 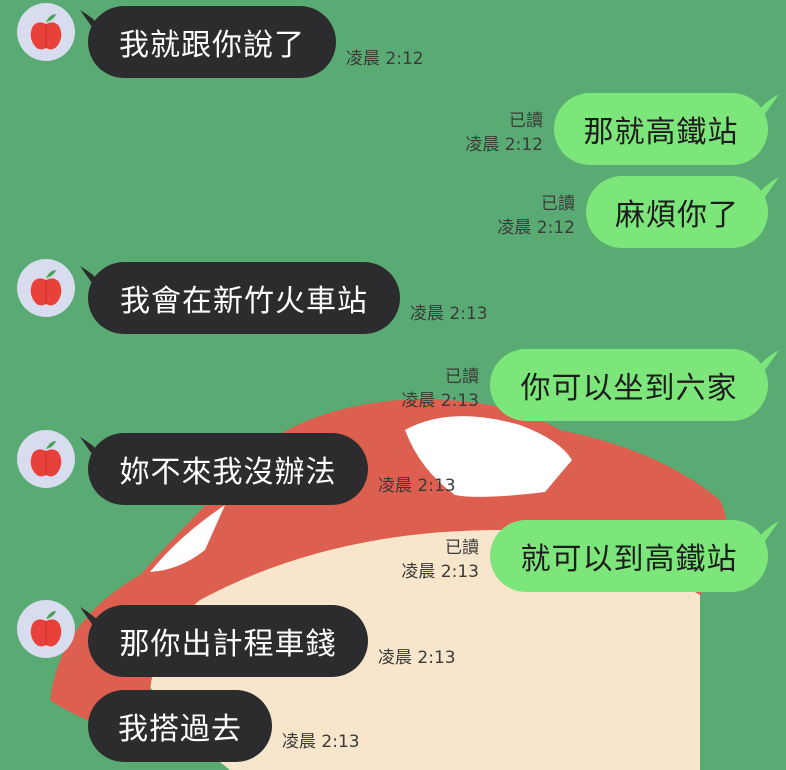 I want to click on message-row-outgoing: 已讀 凌晨 2:12 那就高鐵站, so click(x=393, y=130).